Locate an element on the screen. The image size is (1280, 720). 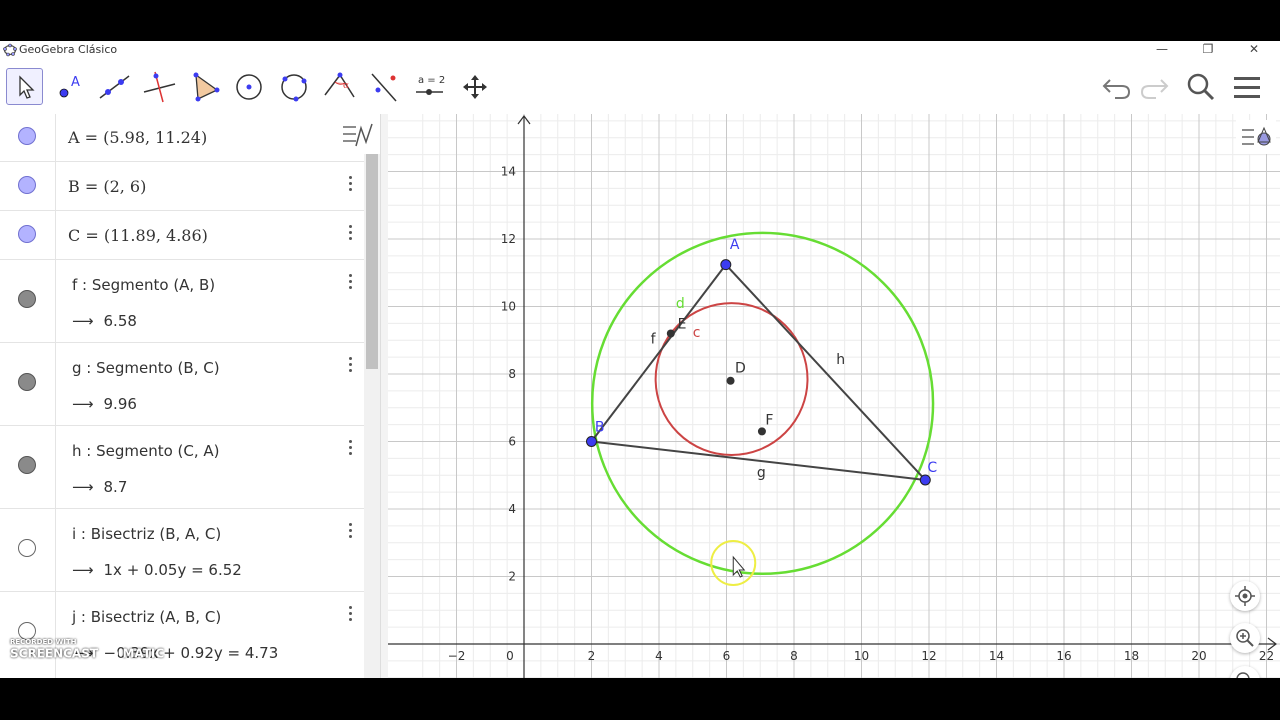
y-tick-label: 6 is located at coordinates (512, 442).